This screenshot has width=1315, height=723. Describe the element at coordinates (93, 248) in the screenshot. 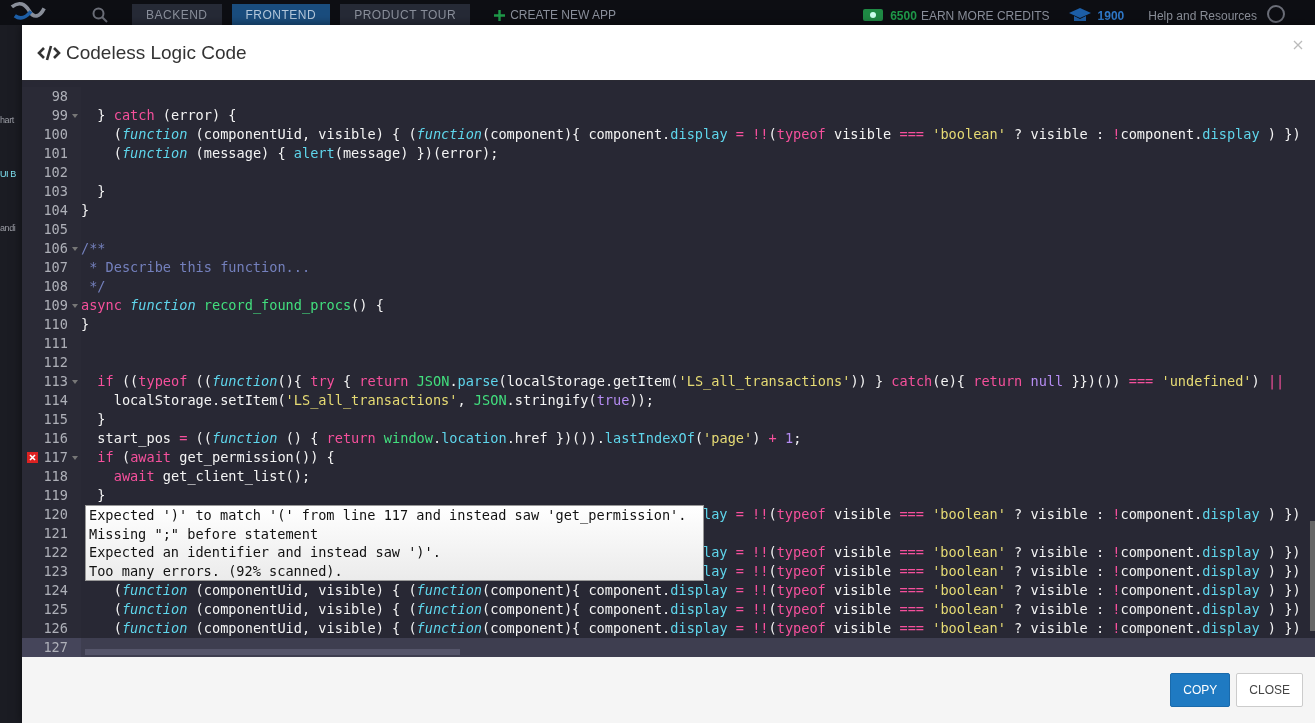

I see `code-line: /**` at that location.